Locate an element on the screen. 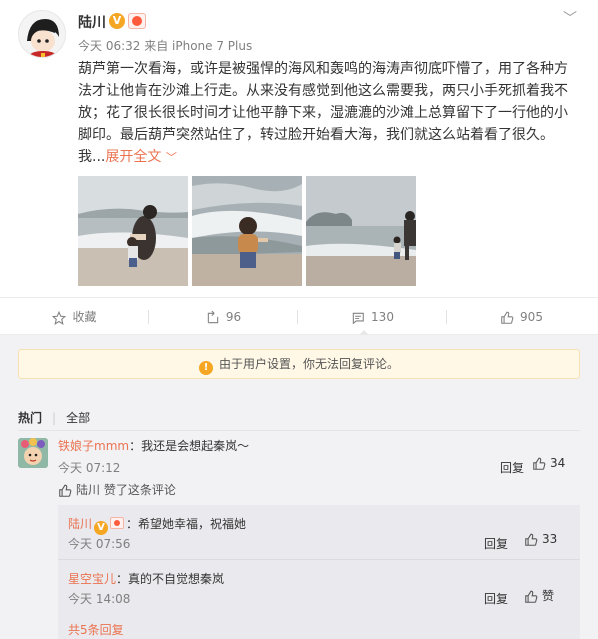 This screenshot has height=639, width=598. tab-all: 全部 is located at coordinates (78, 418).